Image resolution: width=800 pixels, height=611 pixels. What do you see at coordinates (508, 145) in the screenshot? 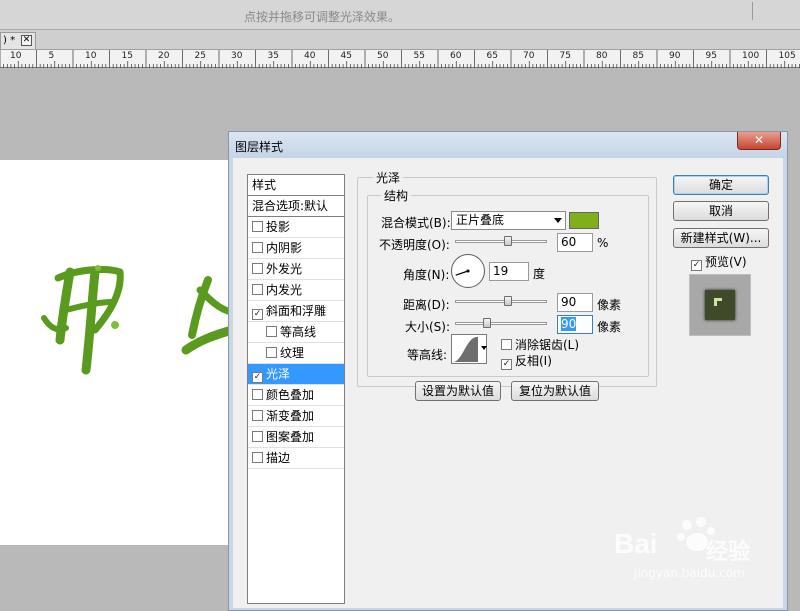
I see `dialog-titlebar: 图层样式 ✕` at bounding box center [508, 145].